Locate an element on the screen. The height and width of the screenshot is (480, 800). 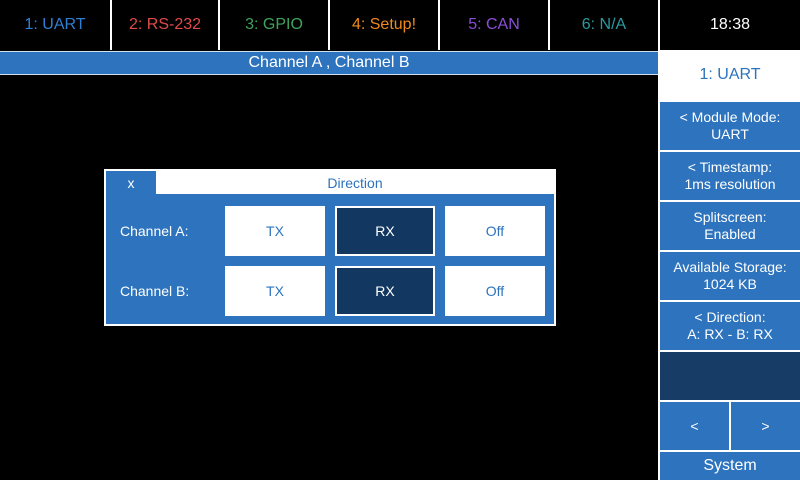
channel-header: Channel A , Channel B is located at coordinates (329, 63).